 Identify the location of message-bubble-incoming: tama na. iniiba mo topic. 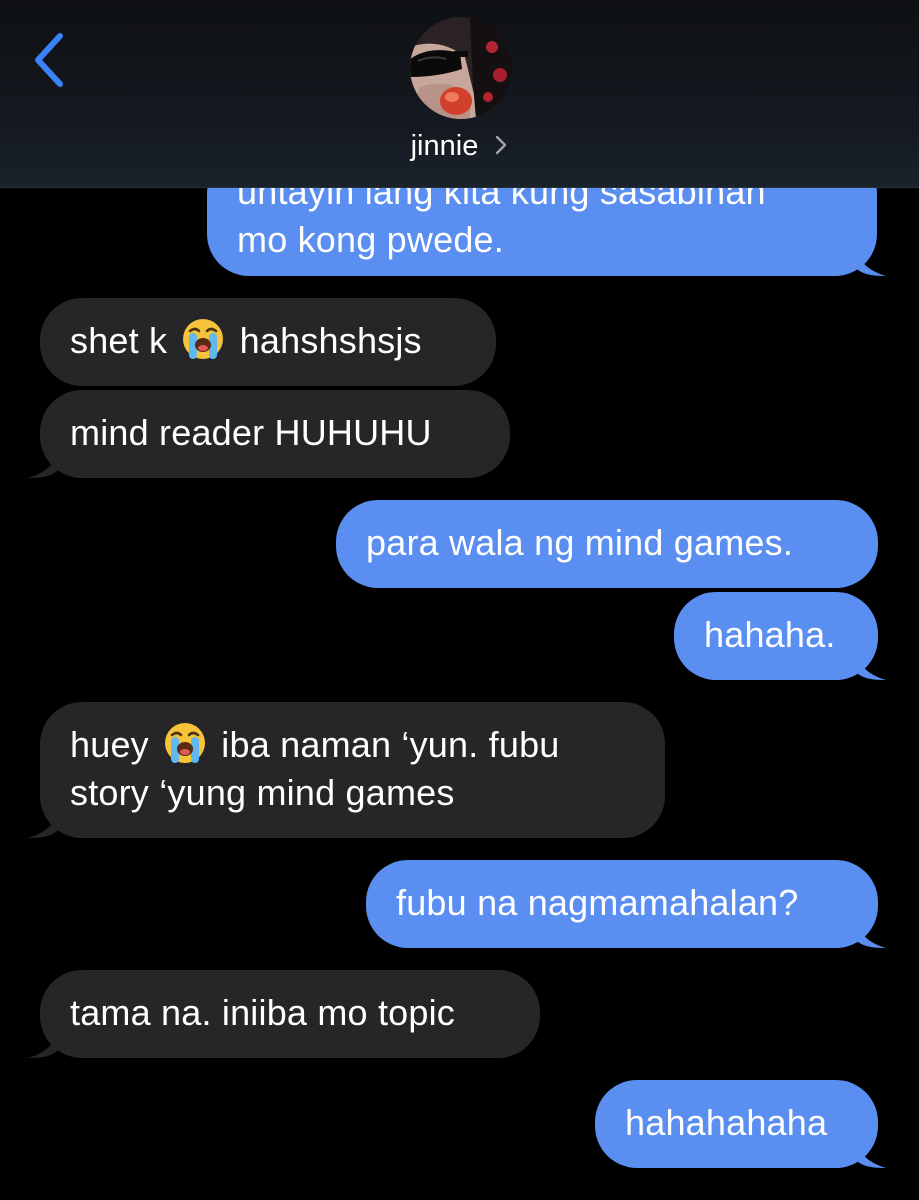
(290, 1014).